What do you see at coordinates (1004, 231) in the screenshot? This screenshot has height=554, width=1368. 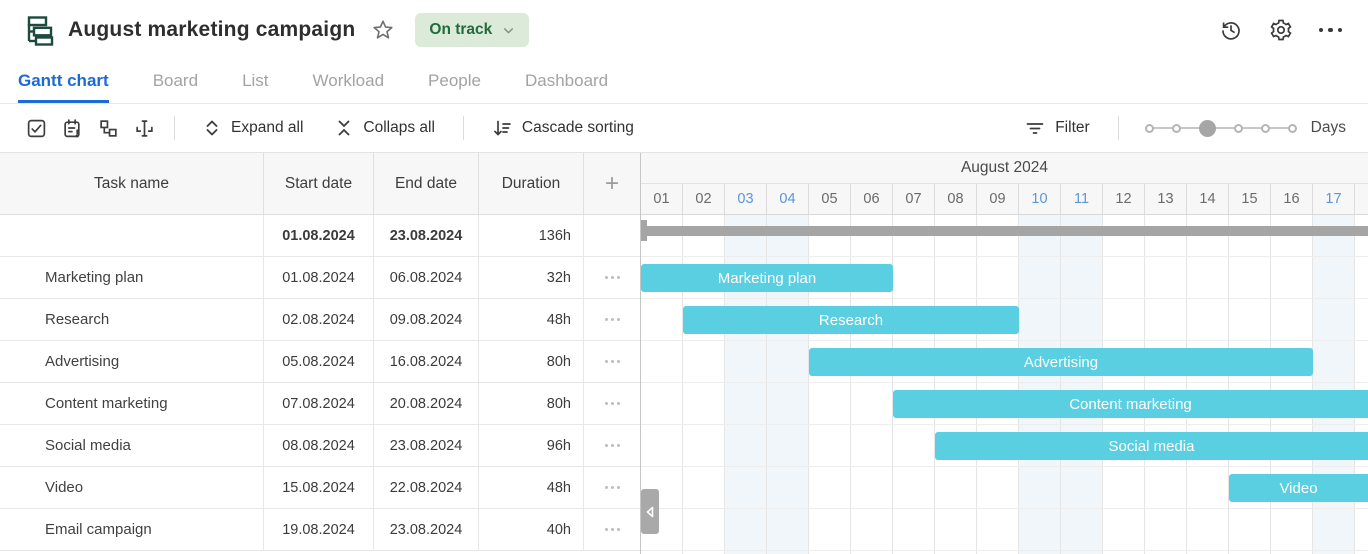 I see `summary-bar` at bounding box center [1004, 231].